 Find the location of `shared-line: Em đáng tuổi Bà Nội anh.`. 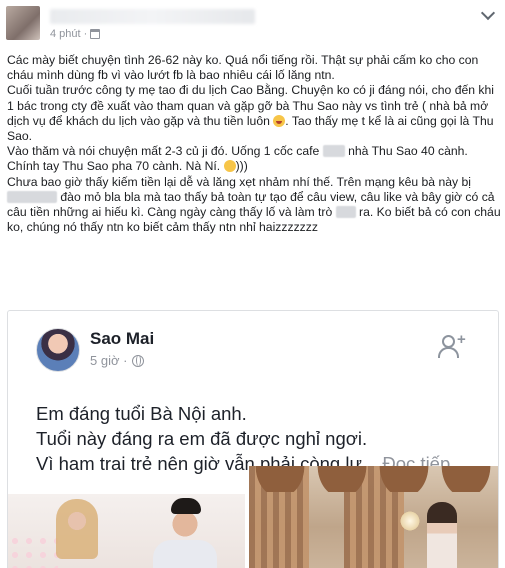

shared-line: Em đáng tuổi Bà Nội anh. is located at coordinates (141, 413).